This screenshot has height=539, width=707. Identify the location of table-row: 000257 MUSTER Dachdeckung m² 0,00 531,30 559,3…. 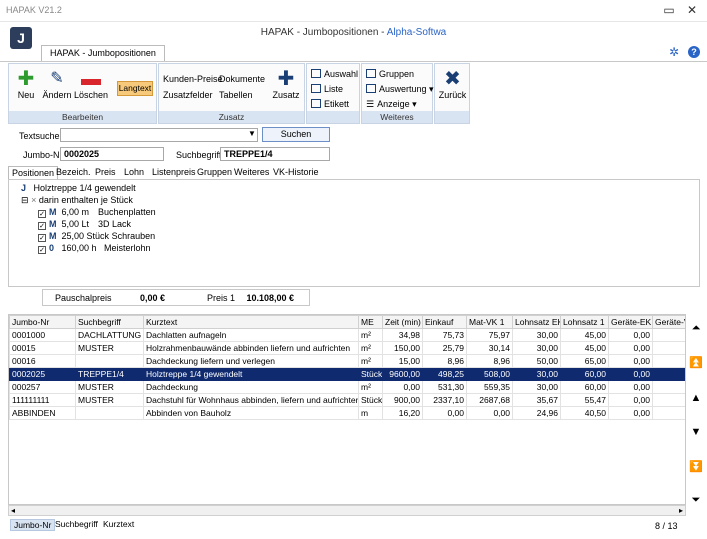
(347, 387).